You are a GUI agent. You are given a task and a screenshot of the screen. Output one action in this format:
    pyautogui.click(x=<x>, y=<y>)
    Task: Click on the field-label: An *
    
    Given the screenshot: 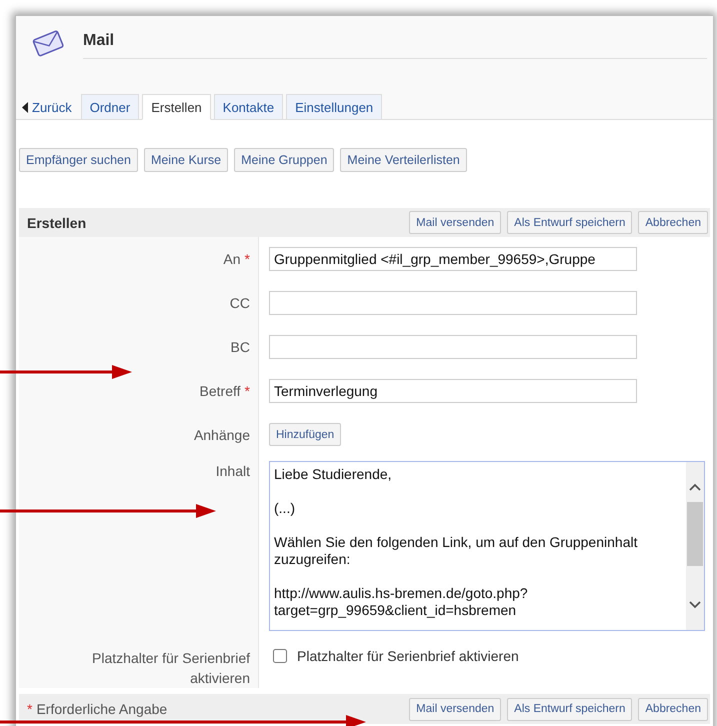 What is the action you would take?
    pyautogui.click(x=236, y=259)
    